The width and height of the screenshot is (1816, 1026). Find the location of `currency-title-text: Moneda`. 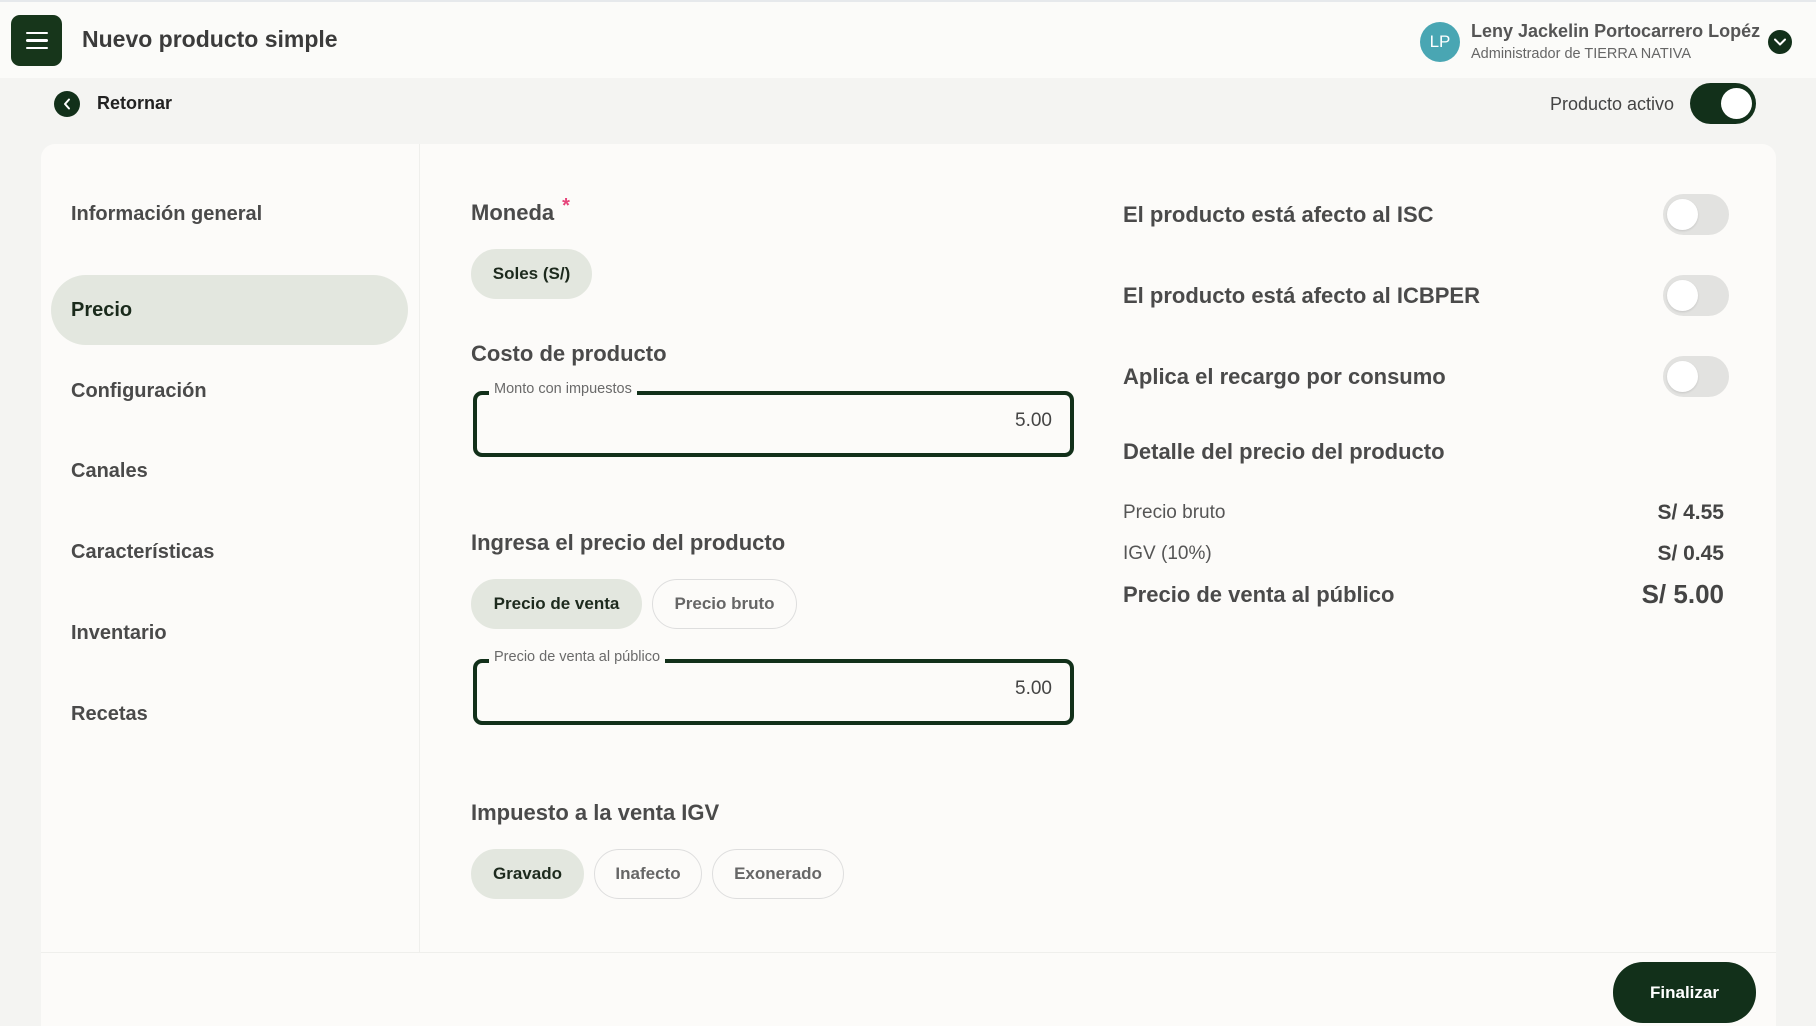

currency-title-text: Moneda is located at coordinates (513, 212).